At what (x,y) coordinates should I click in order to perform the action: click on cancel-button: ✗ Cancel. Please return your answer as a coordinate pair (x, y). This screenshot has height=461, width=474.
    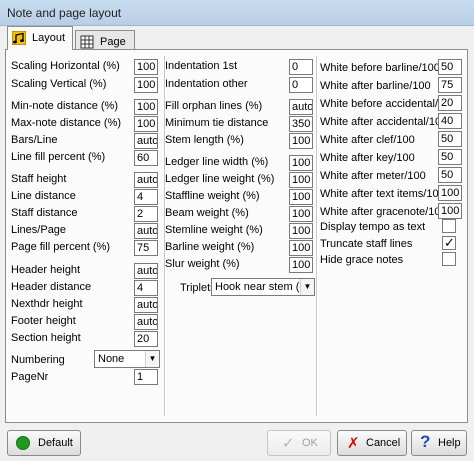
    Looking at the image, I should click on (372, 443).